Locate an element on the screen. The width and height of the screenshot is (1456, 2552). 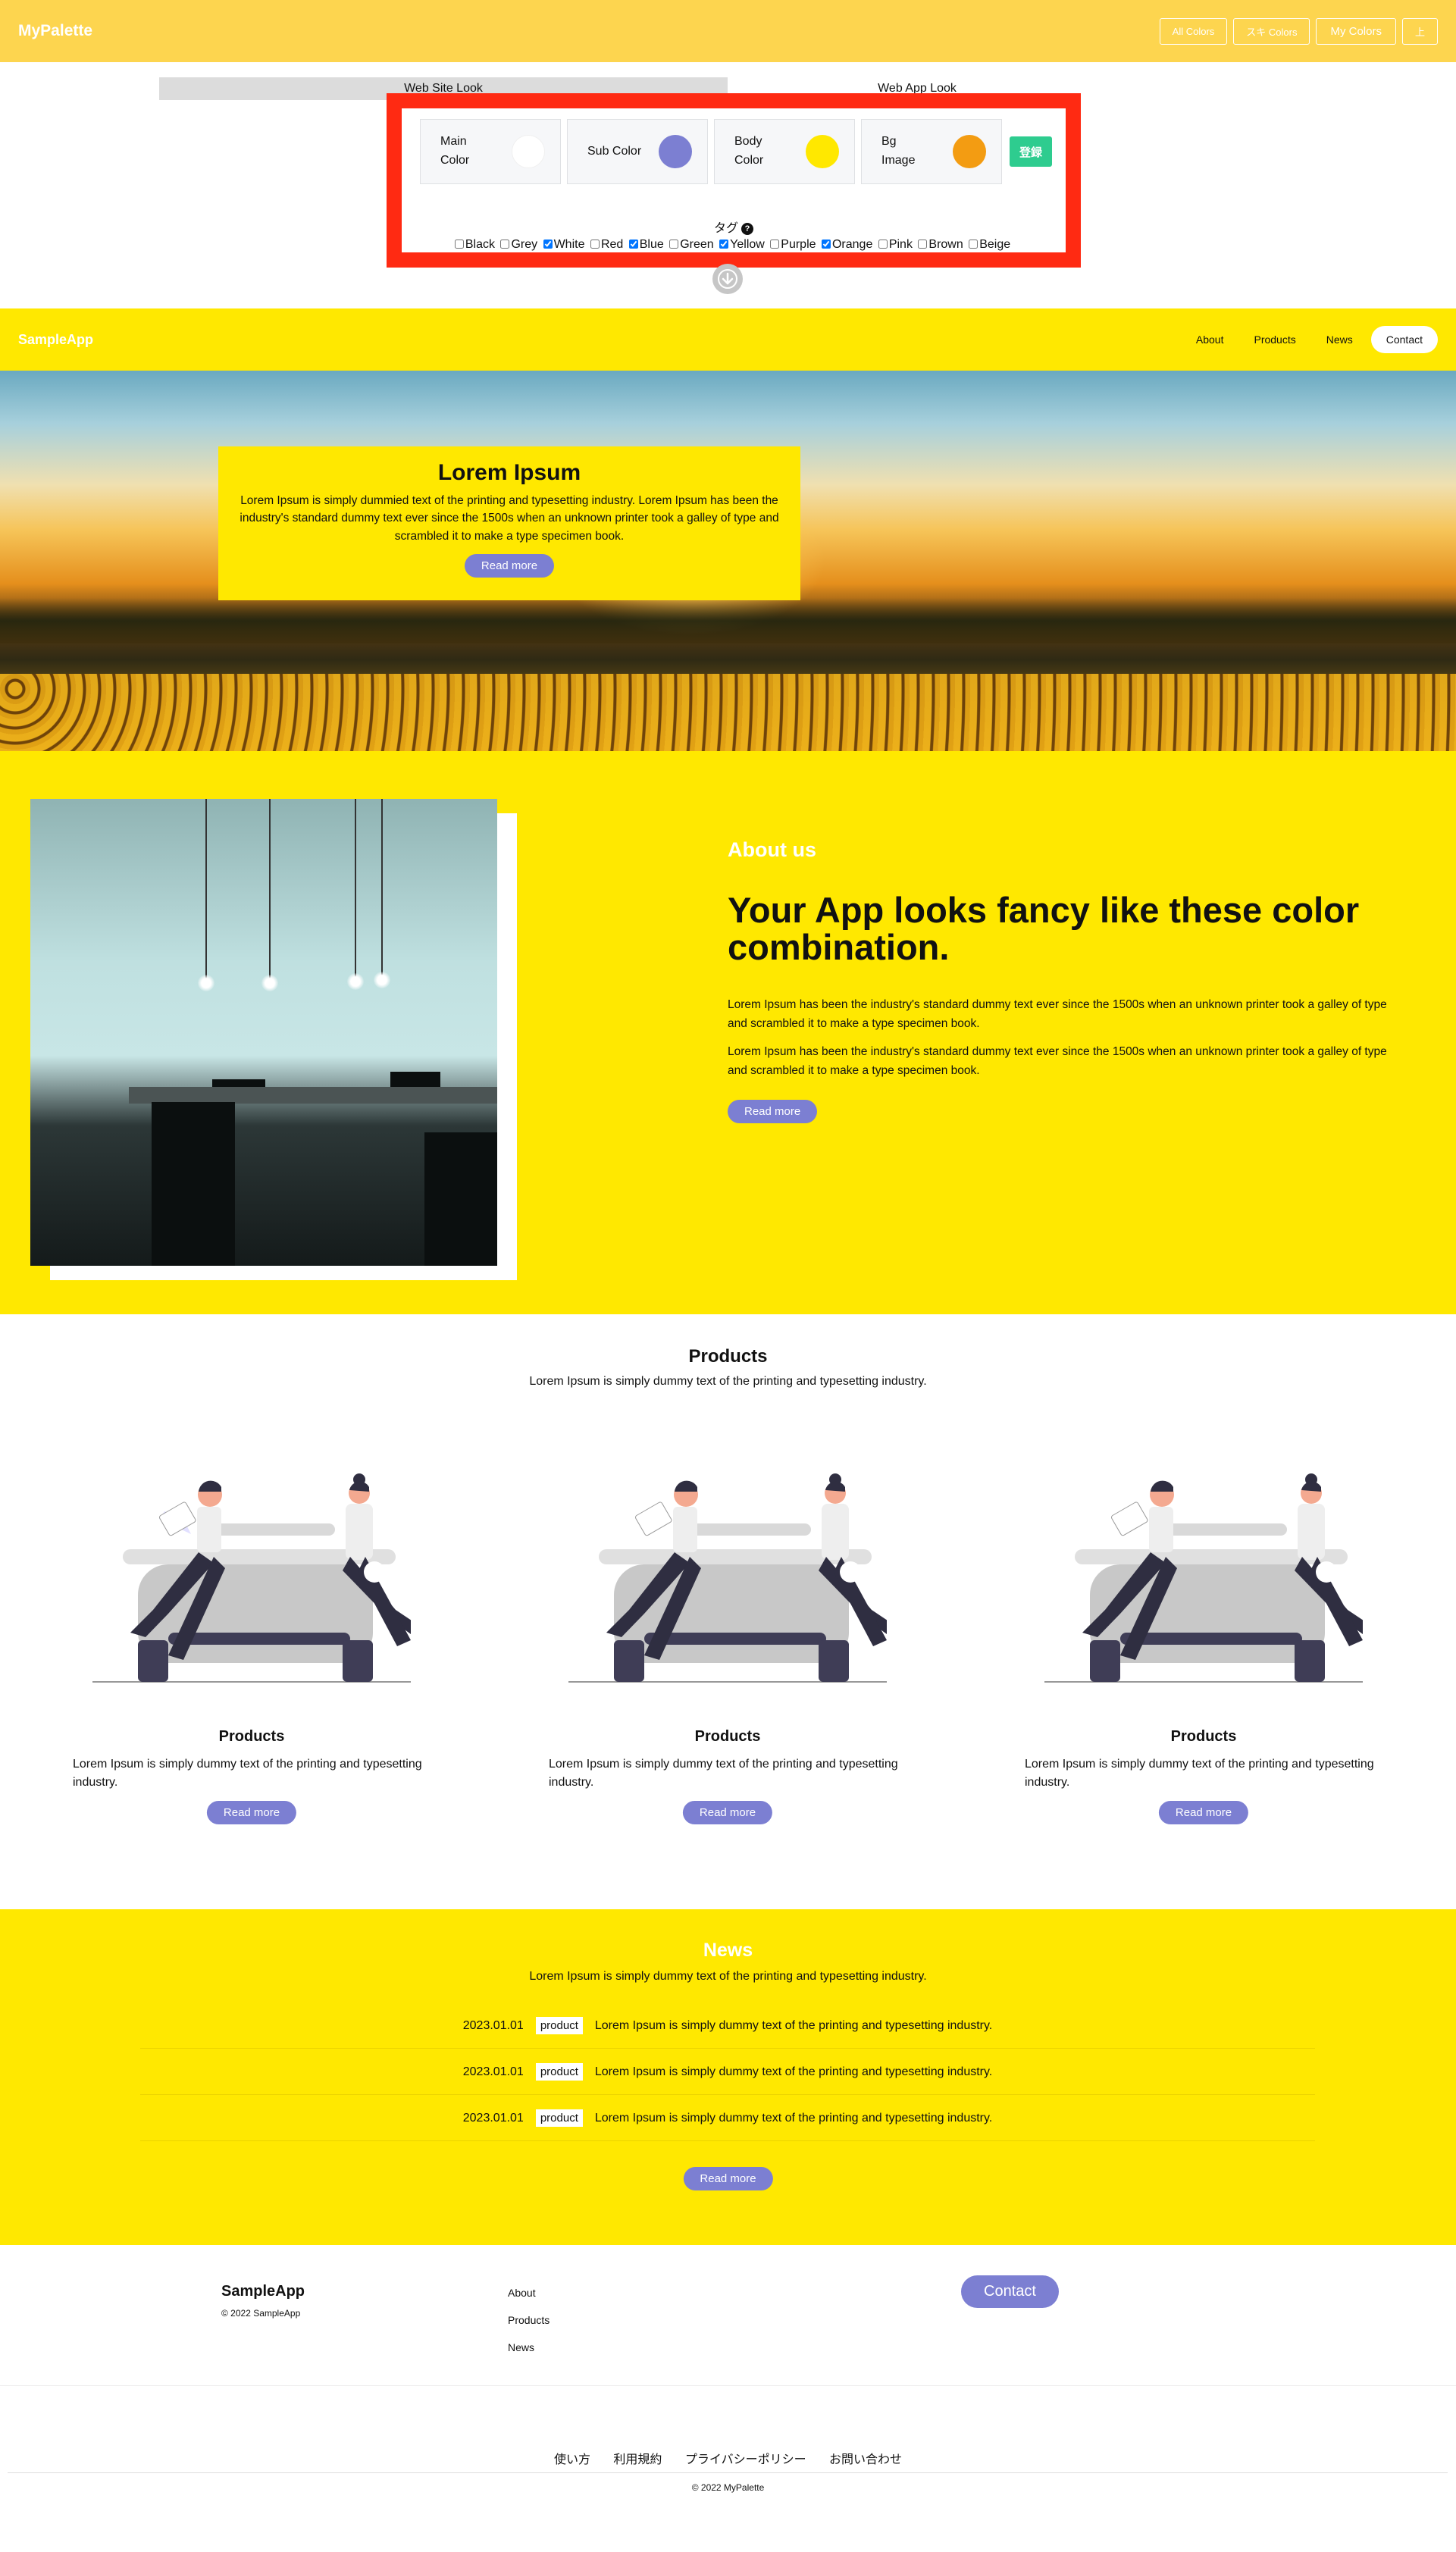
tag-yellow-checkbox is located at coordinates (724, 244).